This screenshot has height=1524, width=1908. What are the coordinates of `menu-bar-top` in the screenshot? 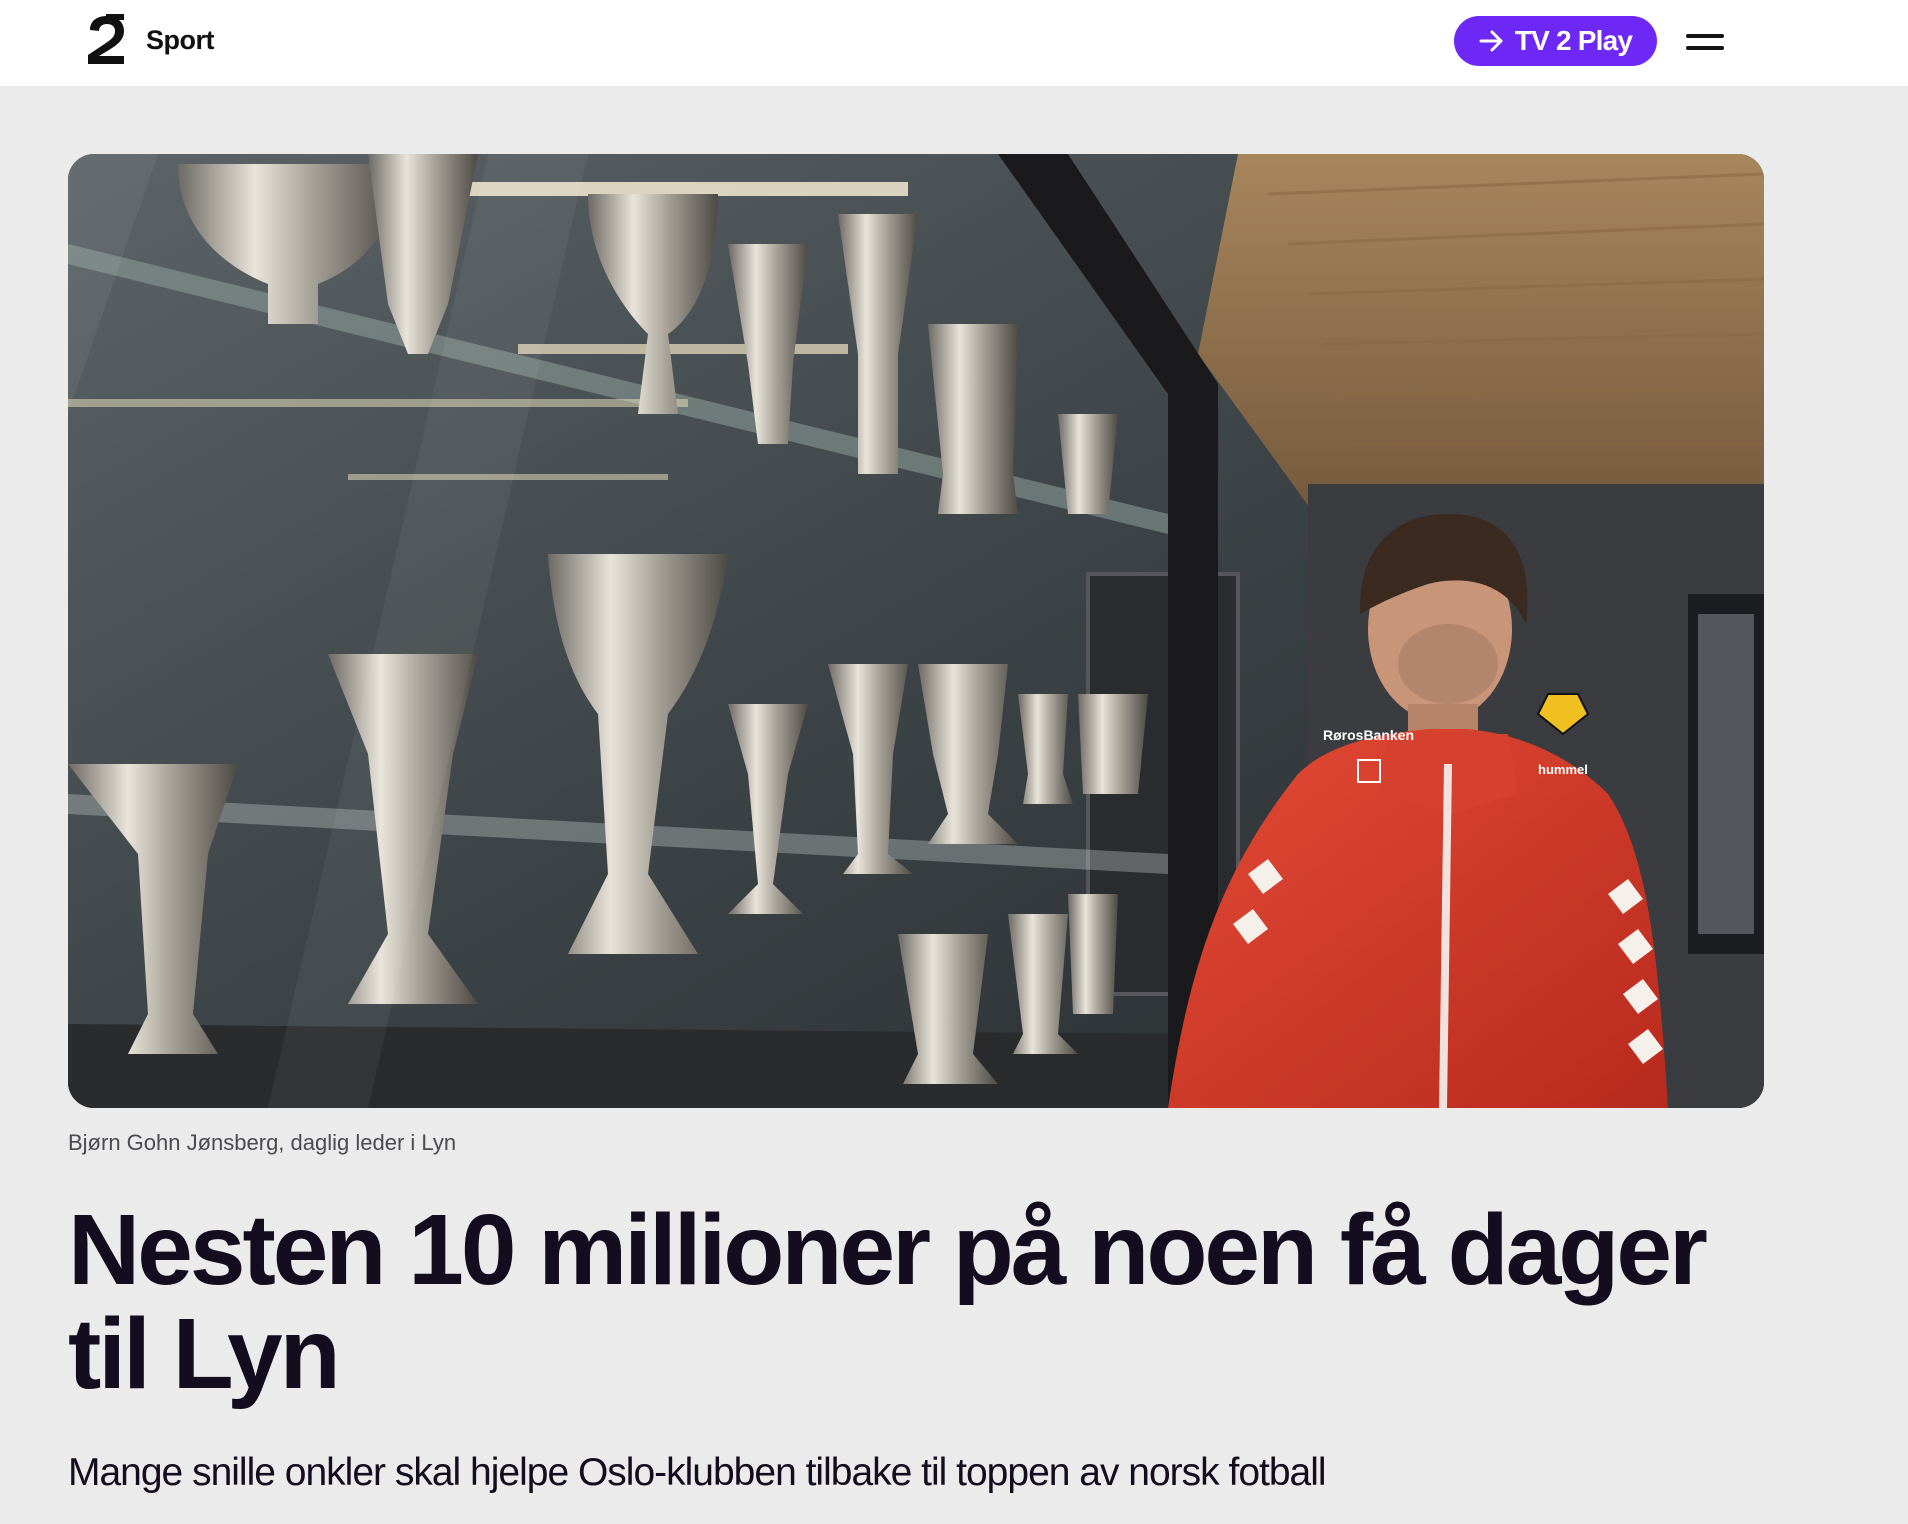 It's located at (1705, 36).